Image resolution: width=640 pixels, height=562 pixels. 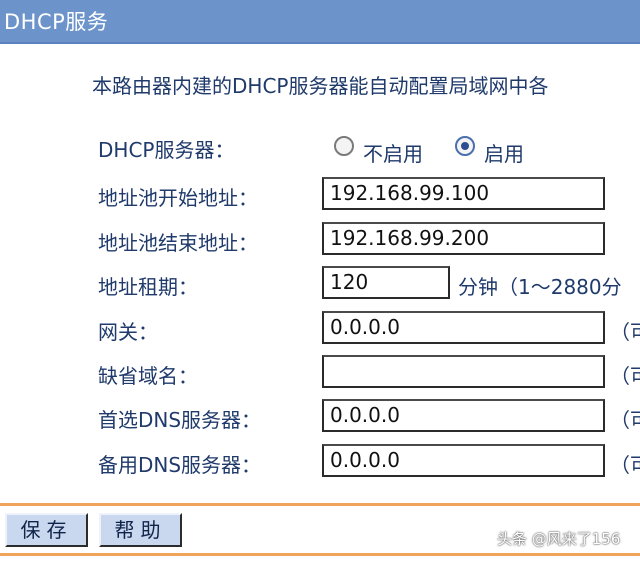 What do you see at coordinates (625, 376) in the screenshot?
I see `domain-suffix: （可` at bounding box center [625, 376].